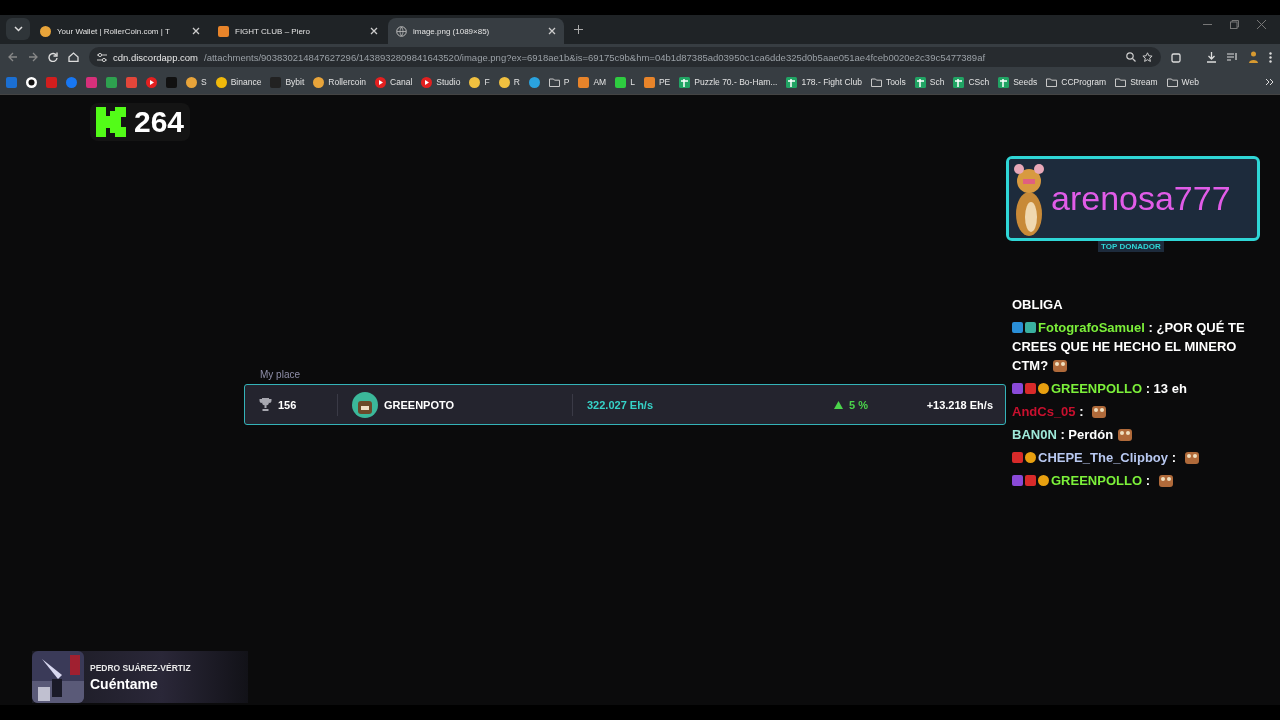 The image size is (1280, 720). Describe the element at coordinates (929, 82) in the screenshot. I see `bookmark: Sch` at that location.